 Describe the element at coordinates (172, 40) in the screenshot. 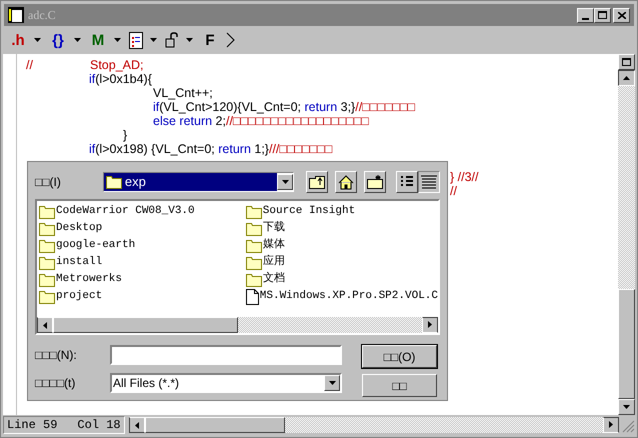

I see `padlock-icon` at that location.